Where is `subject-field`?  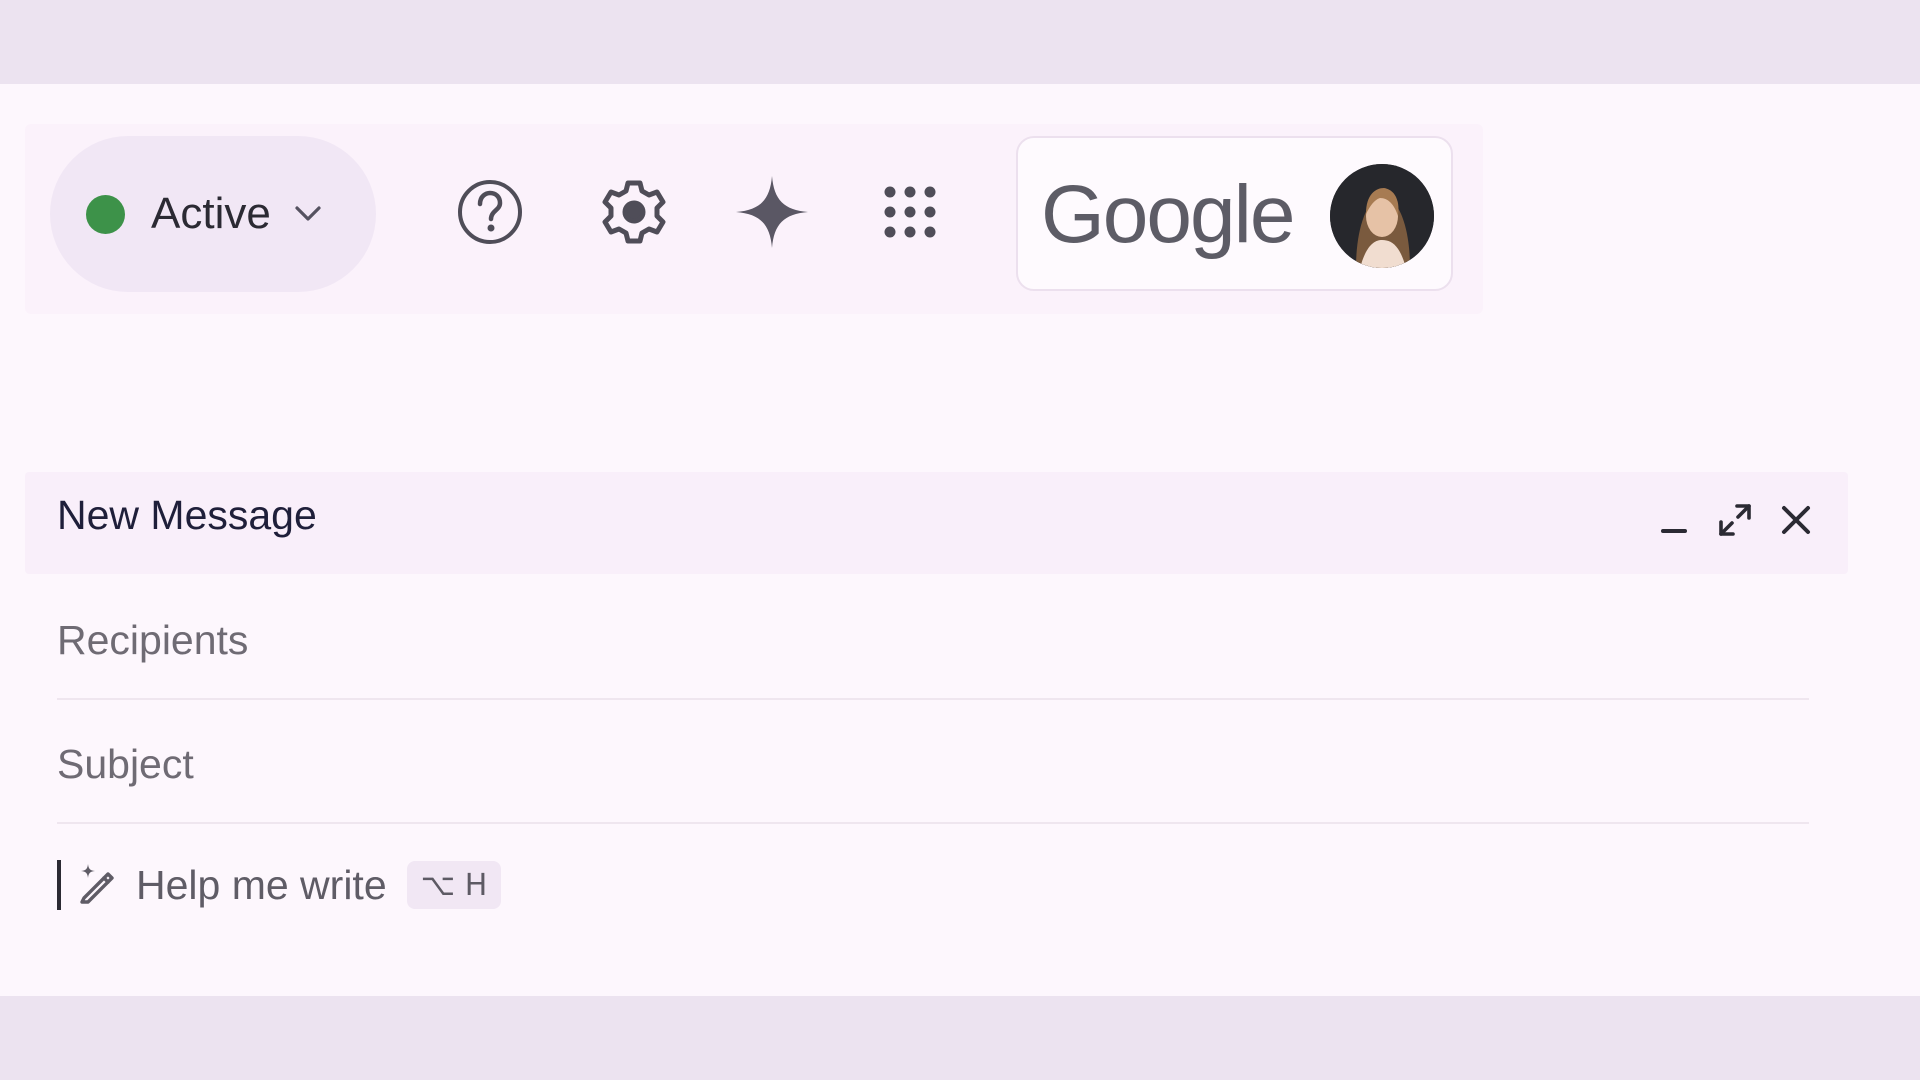
subject-field is located at coordinates (933, 768).